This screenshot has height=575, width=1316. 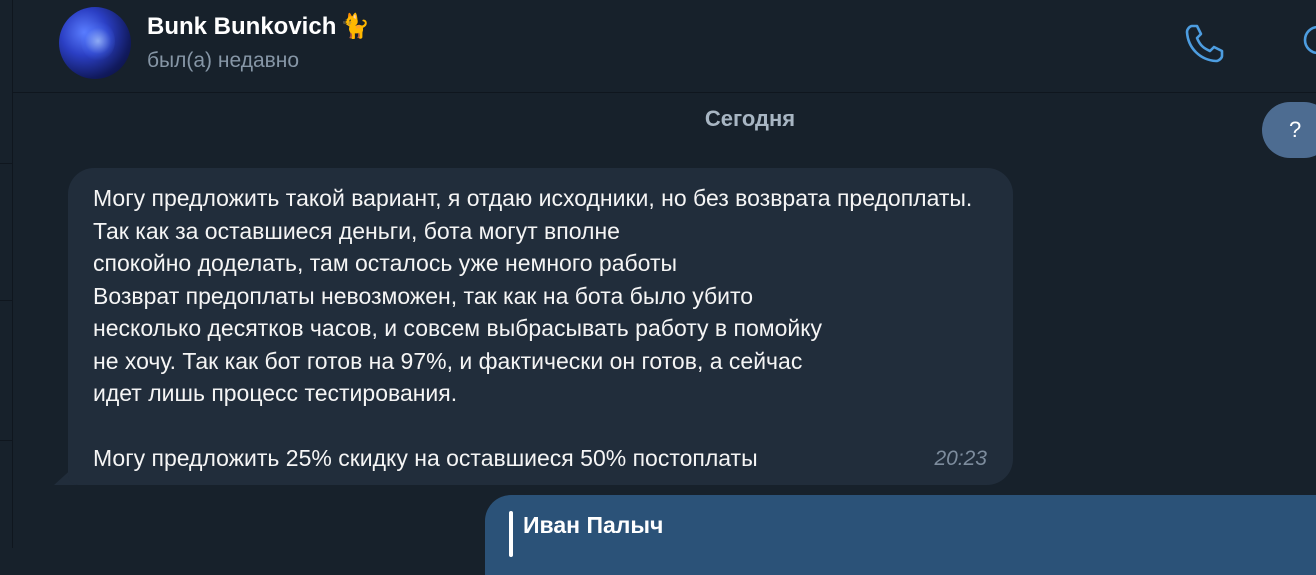 What do you see at coordinates (1295, 129) in the screenshot?
I see `help-label: ?` at bounding box center [1295, 129].